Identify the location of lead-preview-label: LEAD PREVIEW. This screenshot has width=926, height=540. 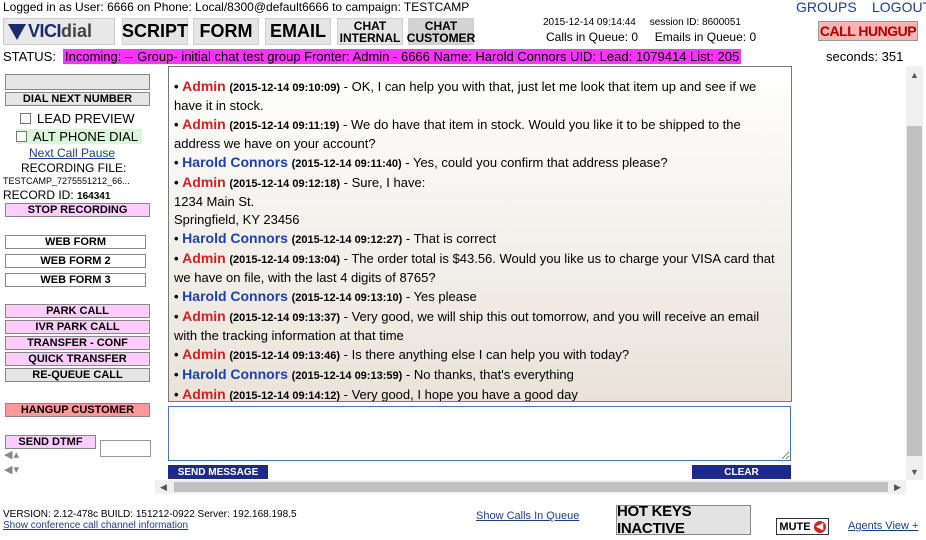
(86, 118).